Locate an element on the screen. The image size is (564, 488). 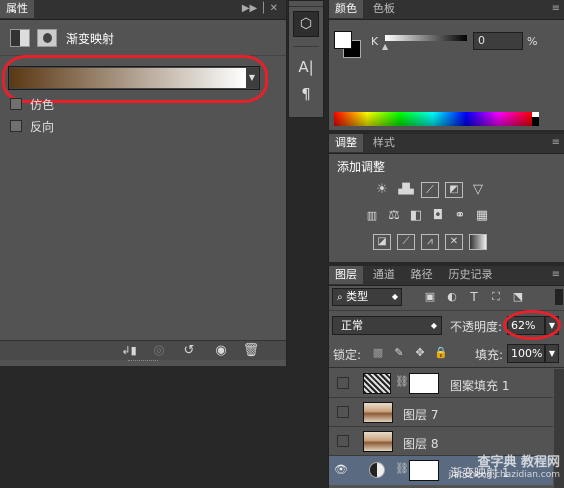
panel-menu-icon: ▶▶ │ ✕ is located at coordinates (260, 8).